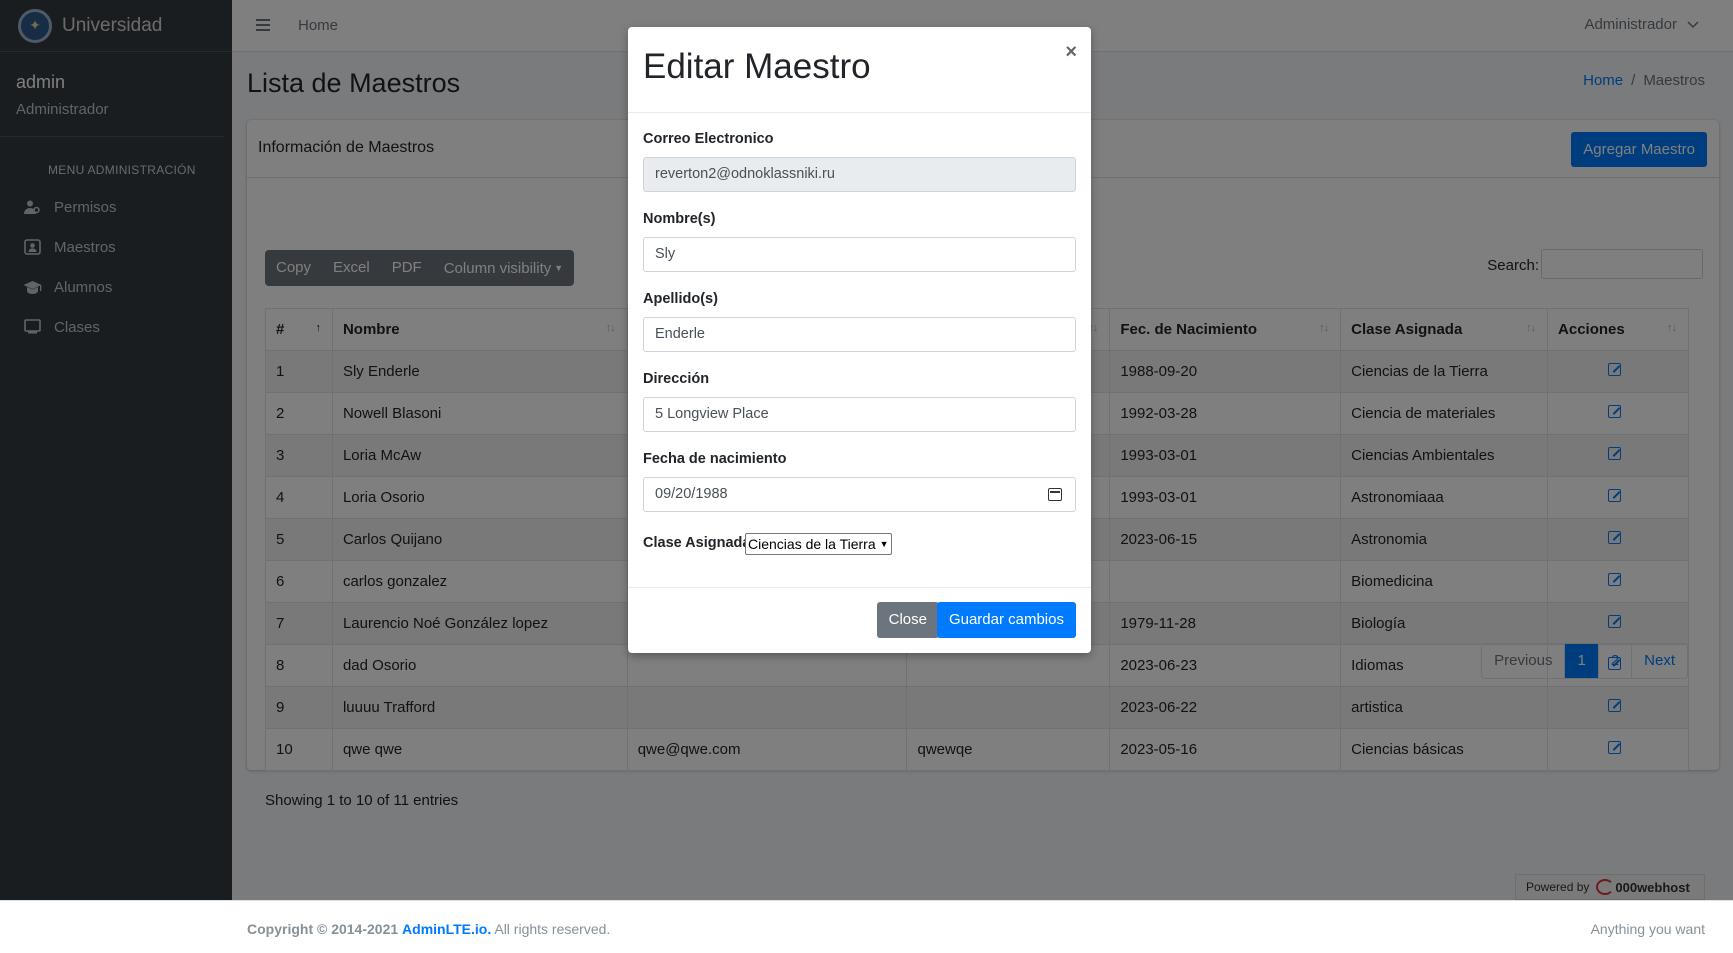 The height and width of the screenshot is (953, 1733). I want to click on modal-header: Editar Maestro ×, so click(859, 70).